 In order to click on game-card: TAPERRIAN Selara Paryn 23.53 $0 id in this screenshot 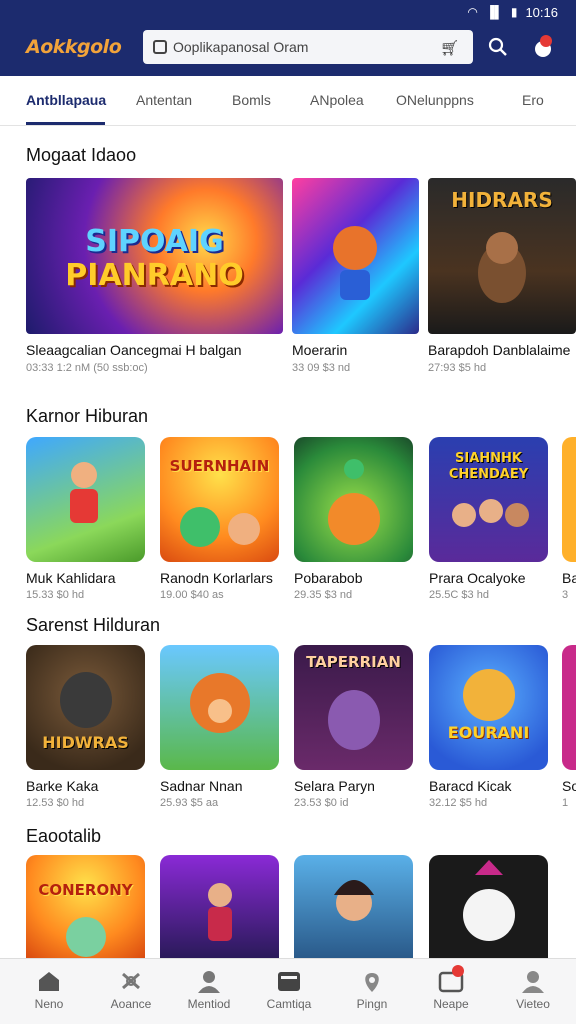, I will do `click(353, 727)`.